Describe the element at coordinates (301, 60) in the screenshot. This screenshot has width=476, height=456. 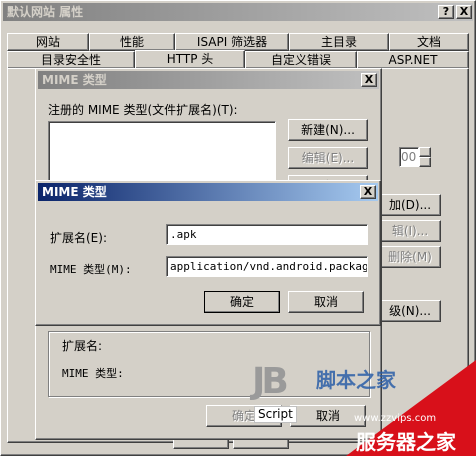
I see `tab-custom-errors: 自定义错误` at that location.